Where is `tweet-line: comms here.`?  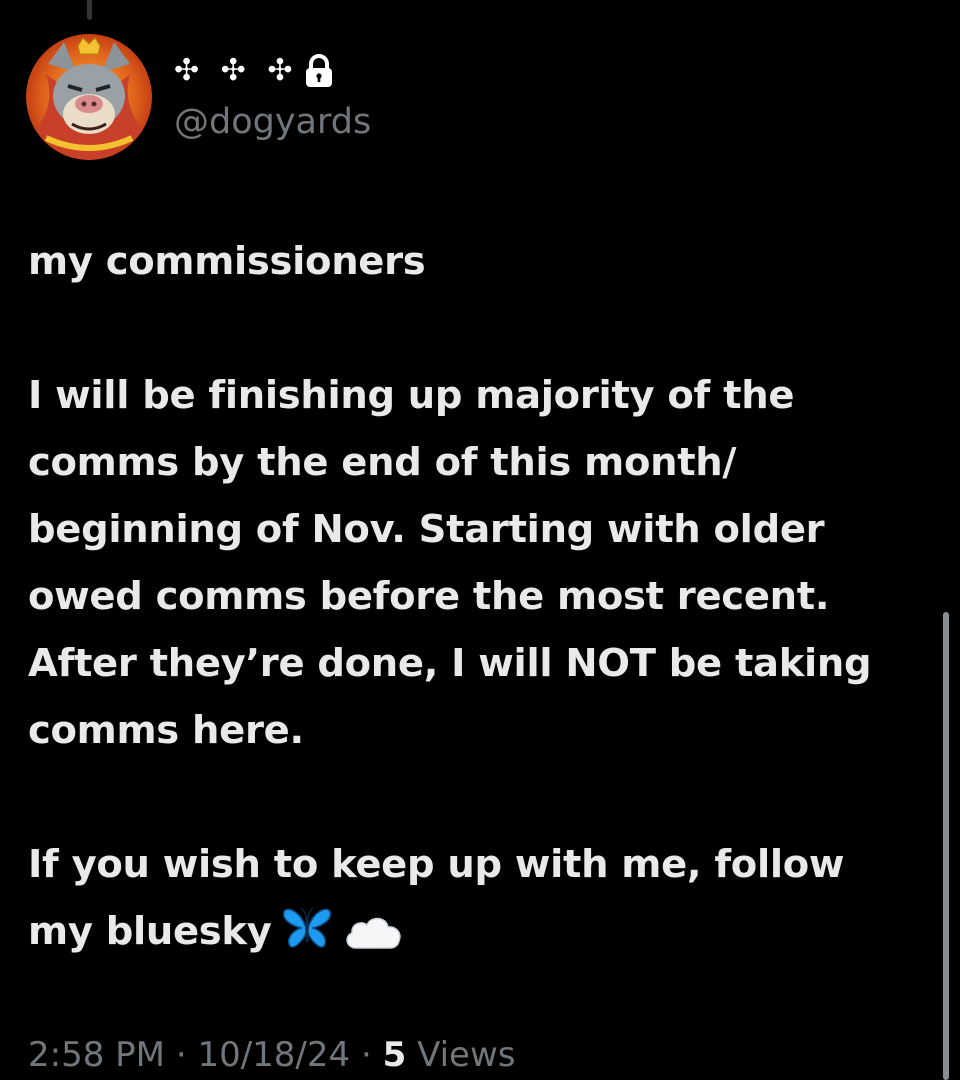
tweet-line: comms here. is located at coordinates (166, 730).